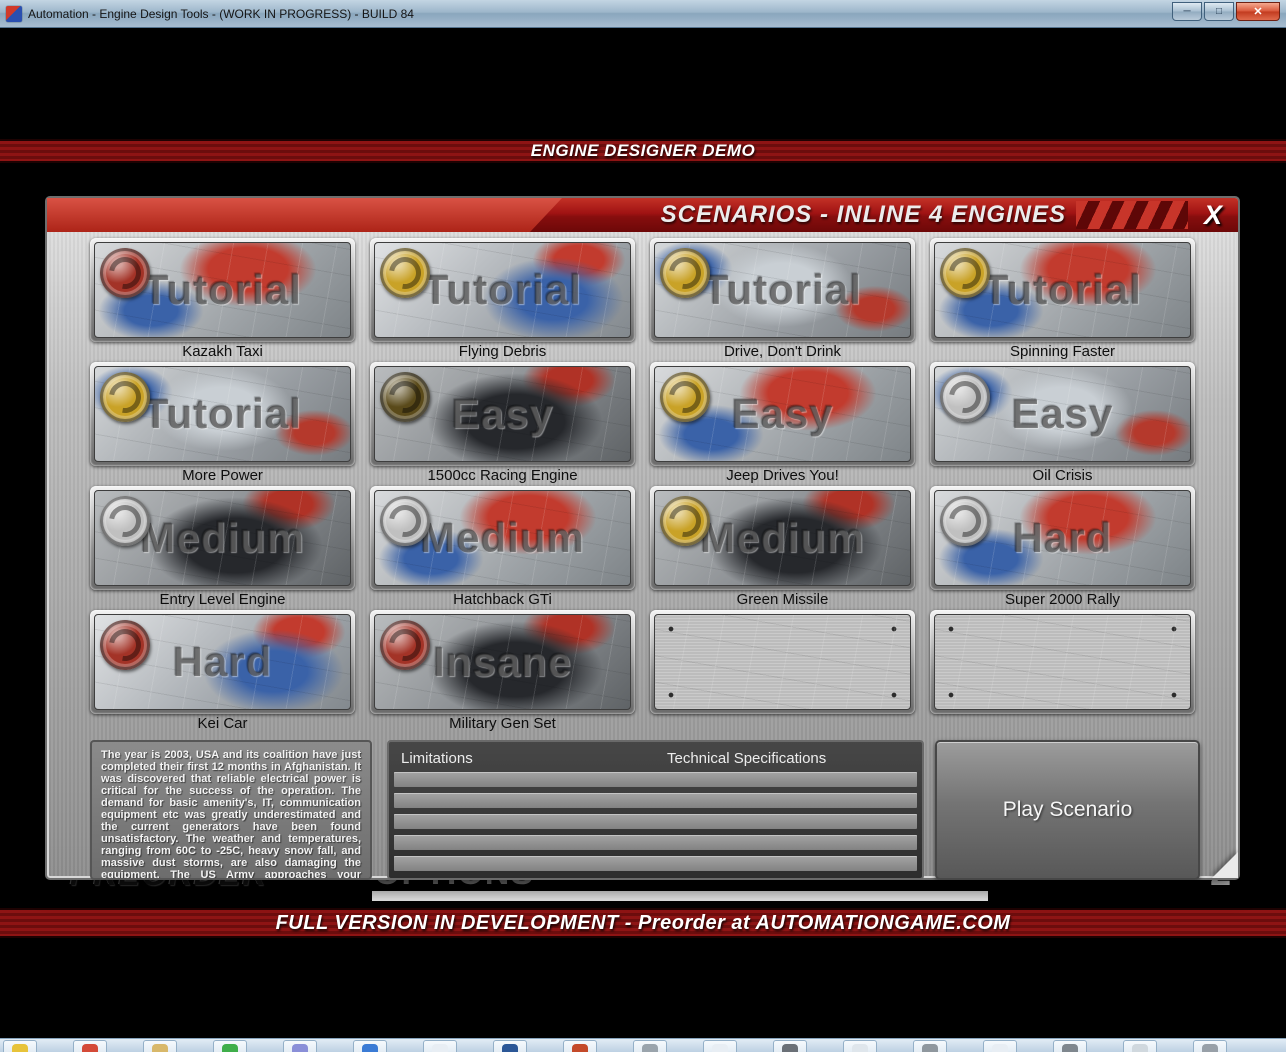 Image resolution: width=1286 pixels, height=1052 pixels. What do you see at coordinates (782, 351) in the screenshot?
I see `scenario-name: Drive, Don't Drink` at bounding box center [782, 351].